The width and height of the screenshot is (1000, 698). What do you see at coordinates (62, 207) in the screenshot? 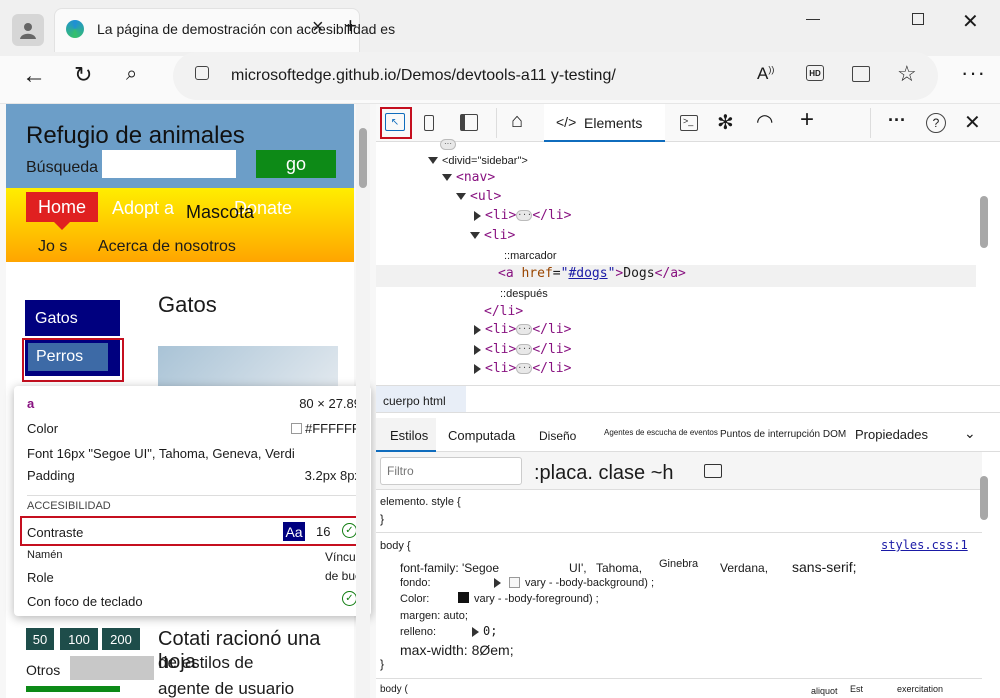
I see `nav-home: Home` at bounding box center [62, 207].